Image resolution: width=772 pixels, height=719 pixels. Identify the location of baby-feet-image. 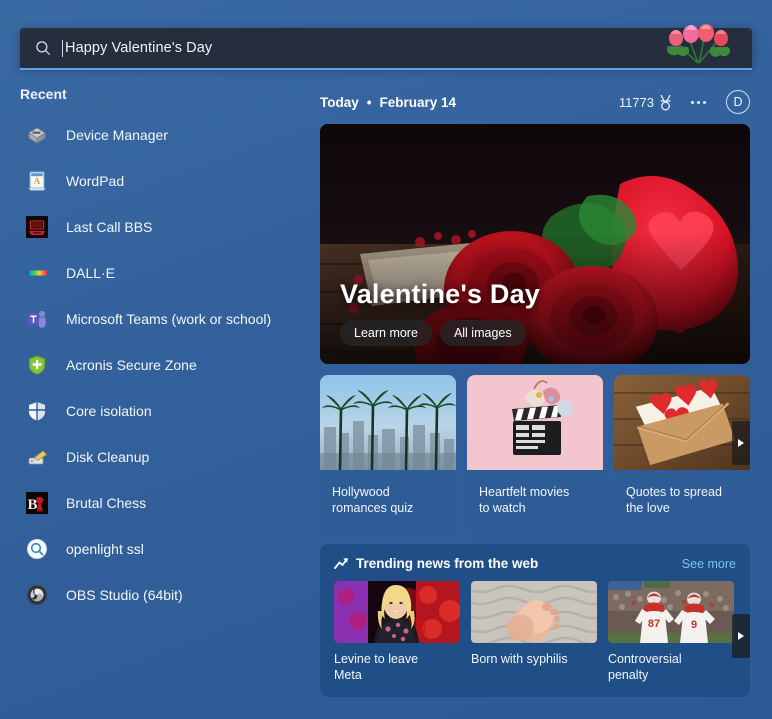
(534, 612).